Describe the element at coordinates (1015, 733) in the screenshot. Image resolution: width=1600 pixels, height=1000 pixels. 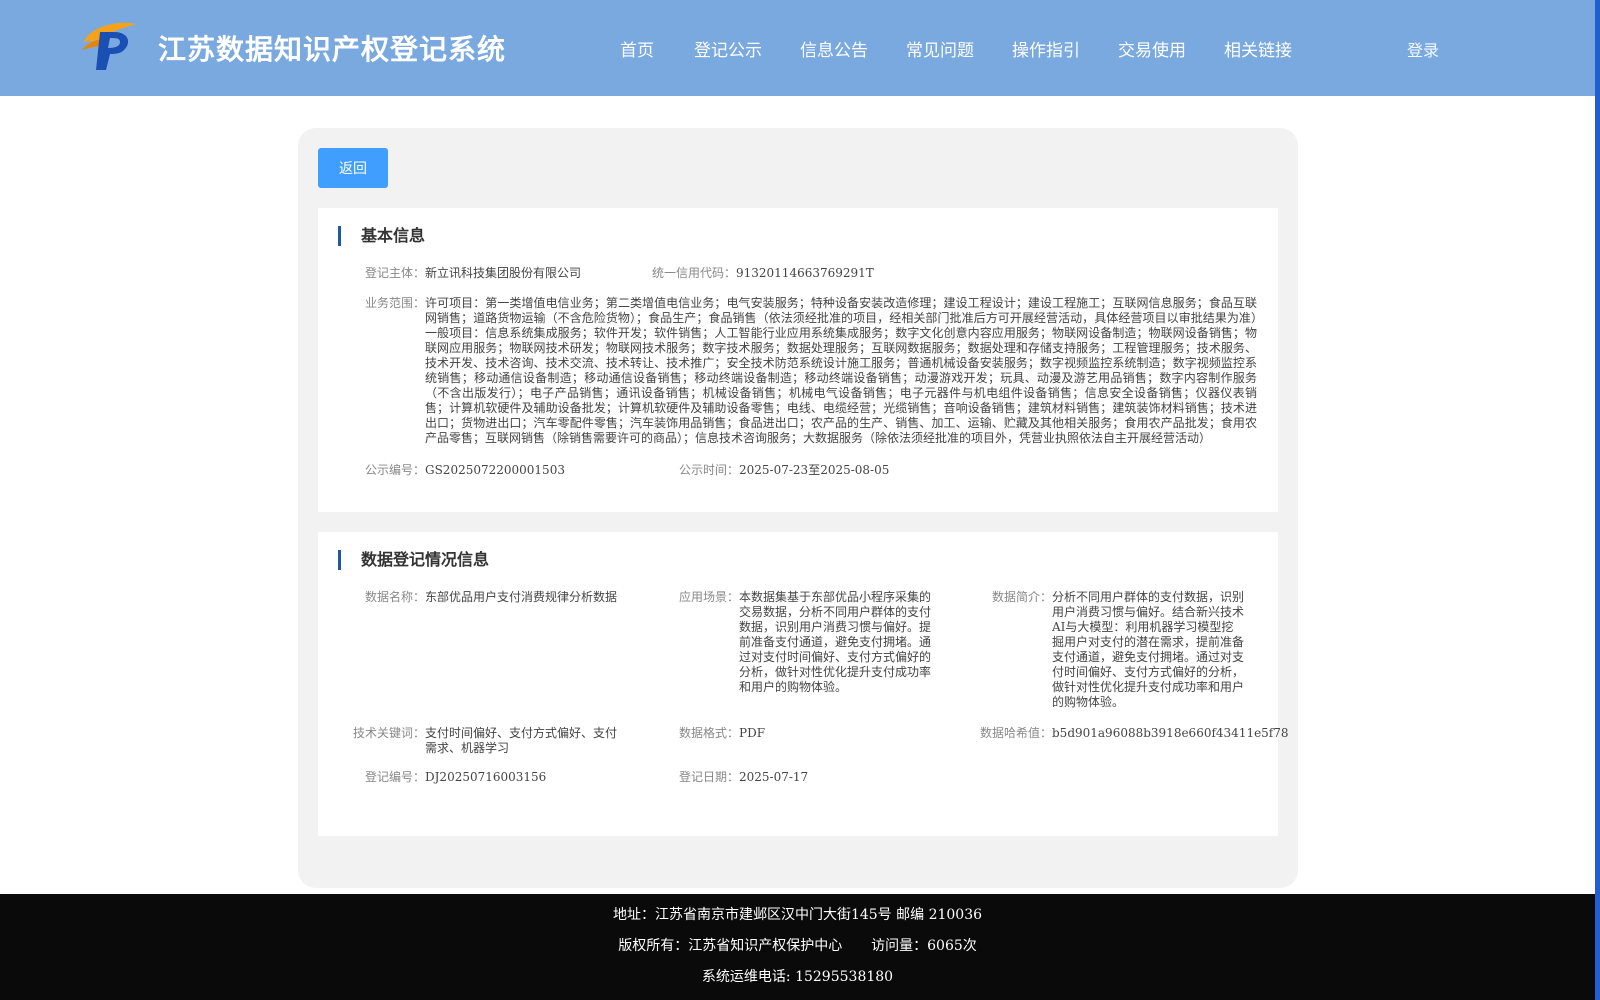
I see `hash-label: 数据哈希值：` at that location.